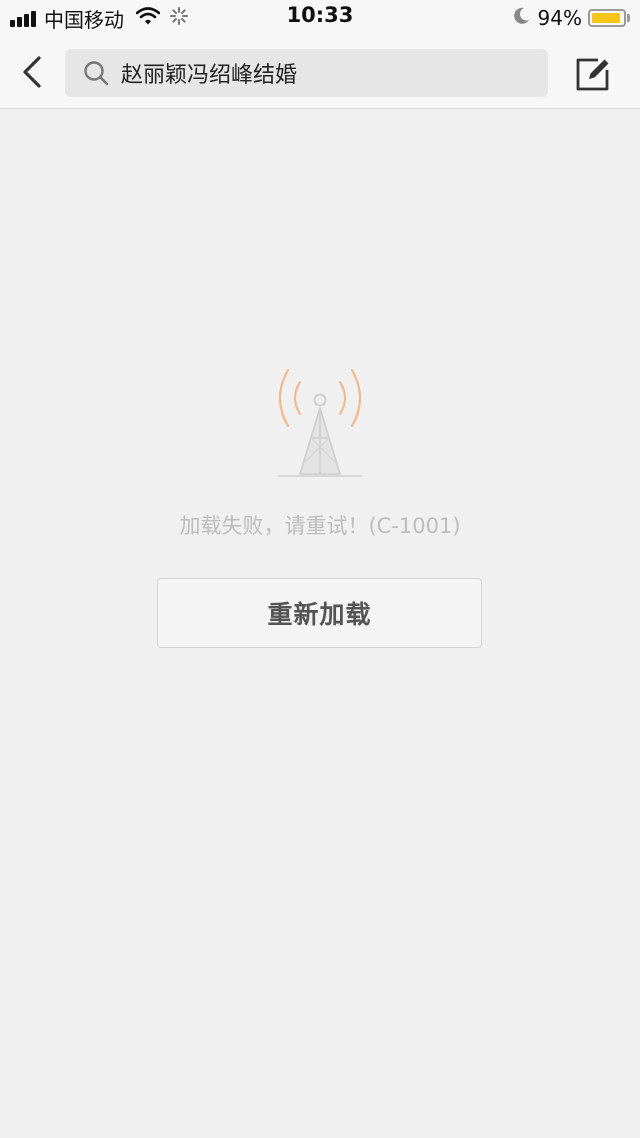  Describe the element at coordinates (209, 75) in the screenshot. I see `search-query: 赵丽颖冯绍峰结婚` at that location.